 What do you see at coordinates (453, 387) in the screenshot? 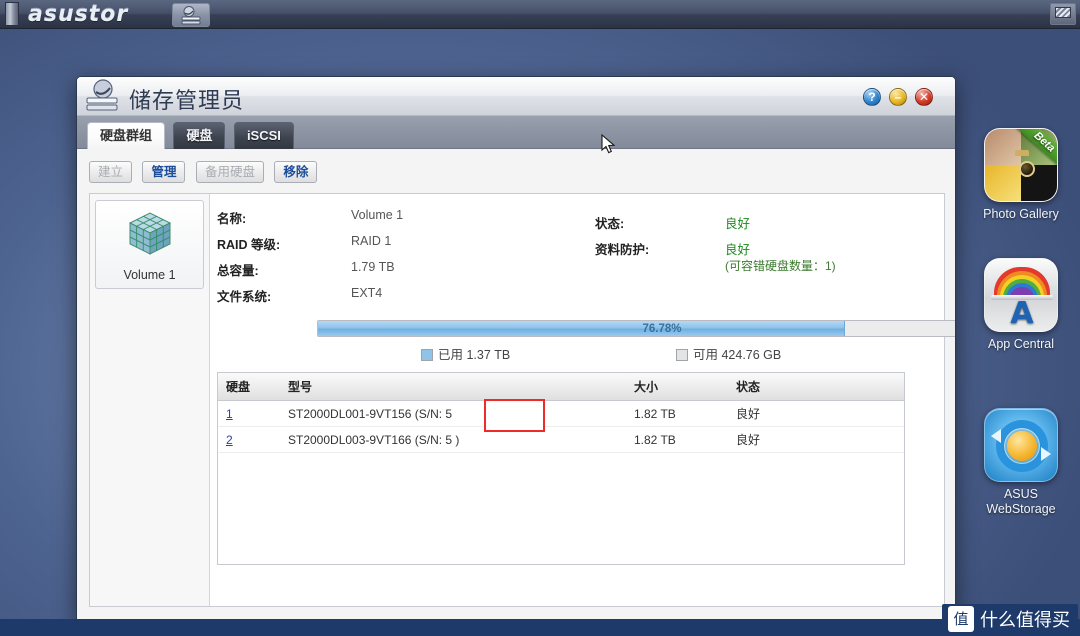
I see `column-header-model: 型号` at bounding box center [453, 387].